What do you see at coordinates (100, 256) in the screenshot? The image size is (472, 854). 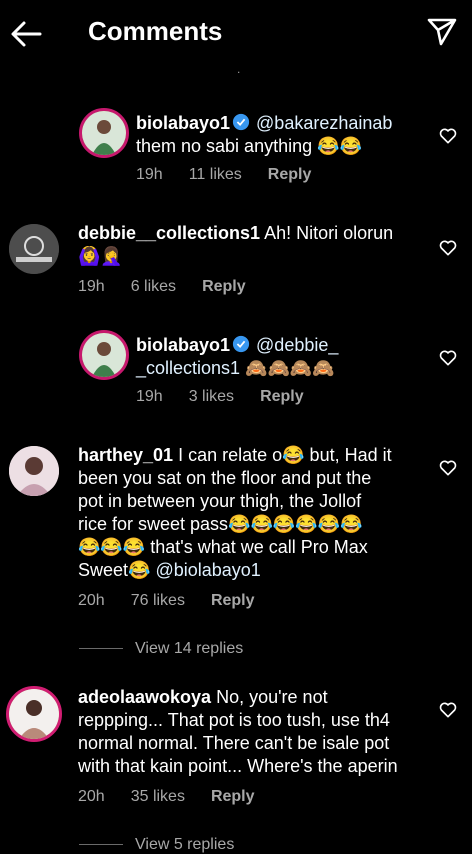 I see `comment-emoji: 🙆‍♀️🤦‍♀️` at bounding box center [100, 256].